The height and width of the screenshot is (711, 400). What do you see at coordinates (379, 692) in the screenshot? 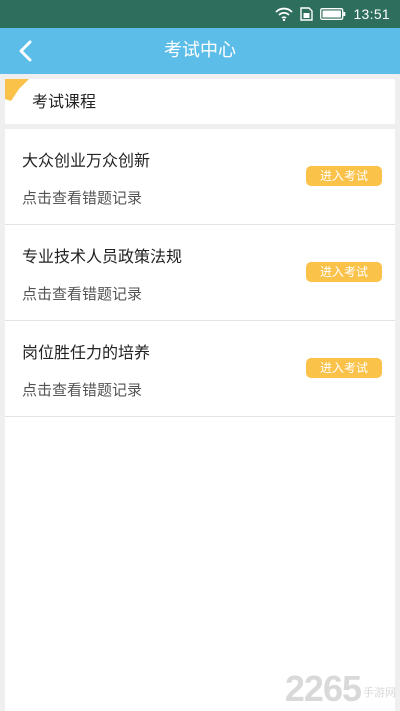
I see `watermark-suffix: 手游网` at bounding box center [379, 692].